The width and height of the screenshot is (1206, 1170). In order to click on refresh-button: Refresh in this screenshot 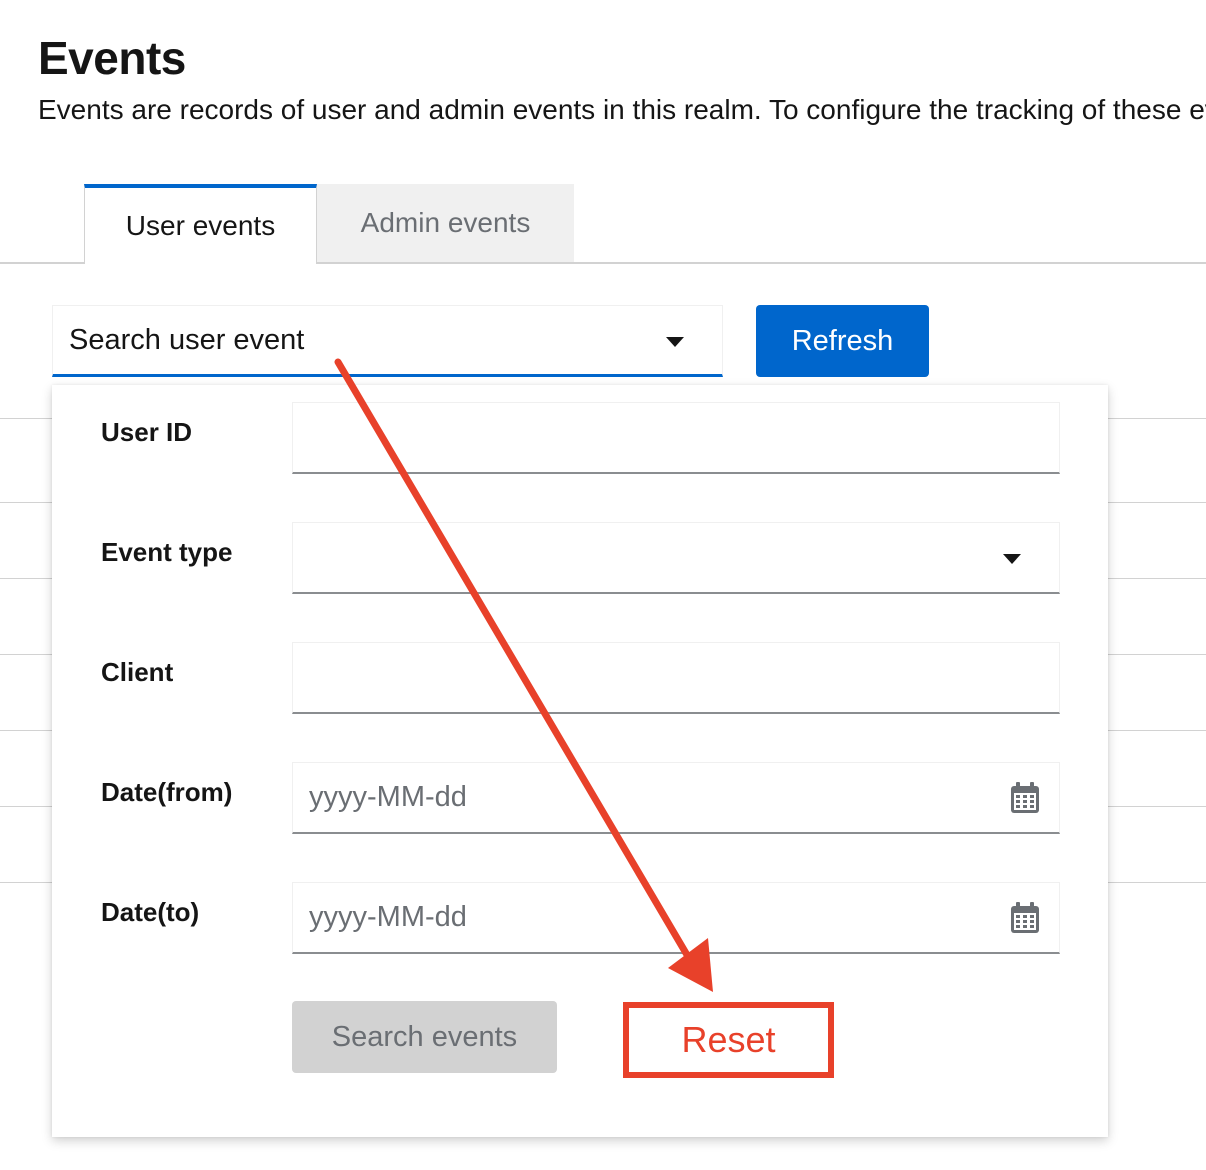, I will do `click(842, 341)`.